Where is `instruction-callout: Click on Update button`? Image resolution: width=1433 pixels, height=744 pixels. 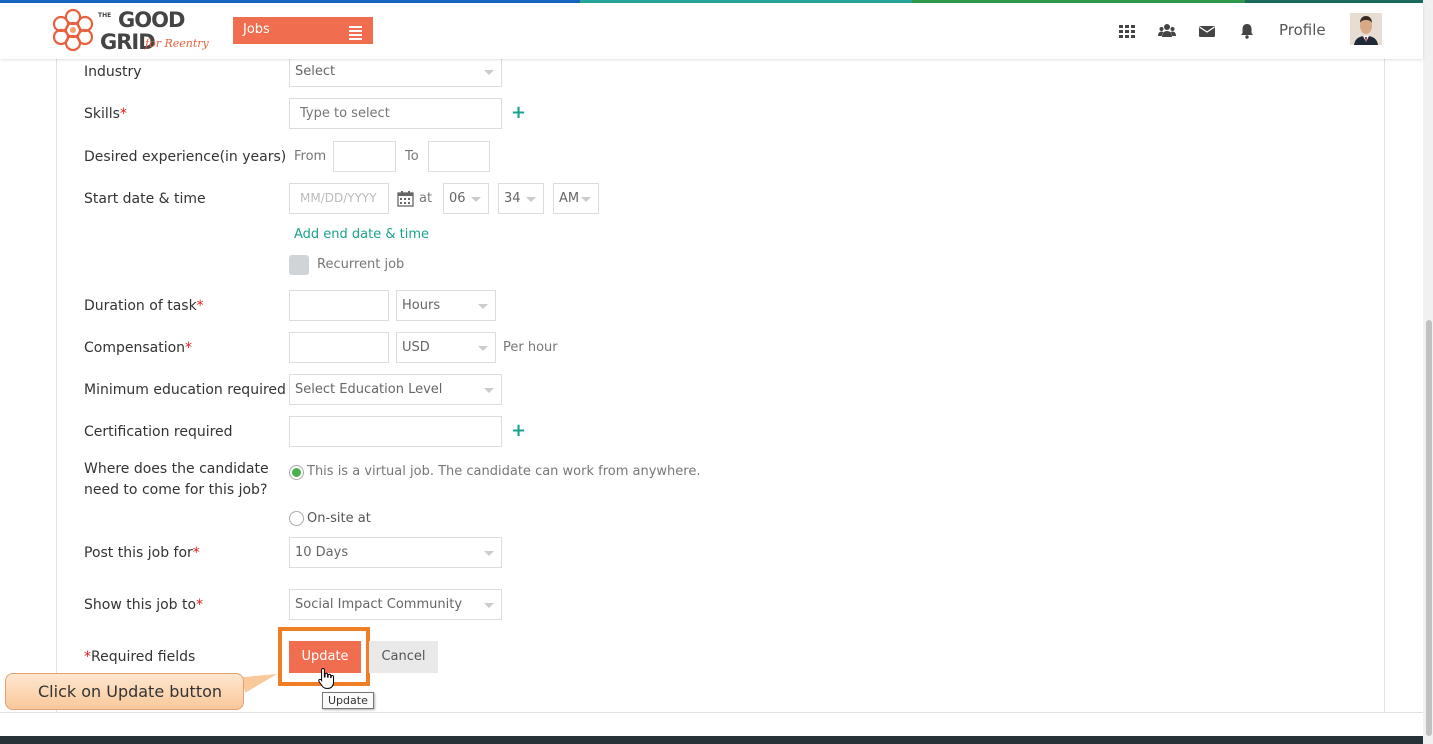 instruction-callout: Click on Update button is located at coordinates (124, 691).